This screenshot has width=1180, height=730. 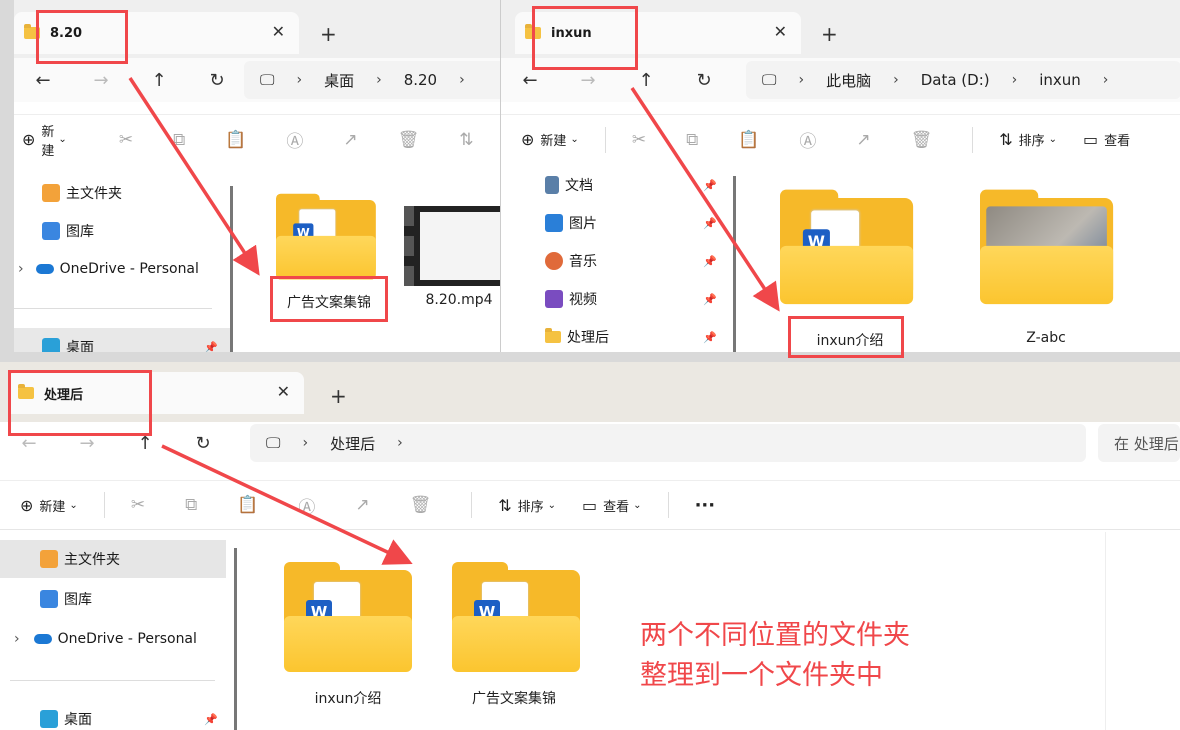 I want to click on video-thumbnail, so click(x=454, y=246).